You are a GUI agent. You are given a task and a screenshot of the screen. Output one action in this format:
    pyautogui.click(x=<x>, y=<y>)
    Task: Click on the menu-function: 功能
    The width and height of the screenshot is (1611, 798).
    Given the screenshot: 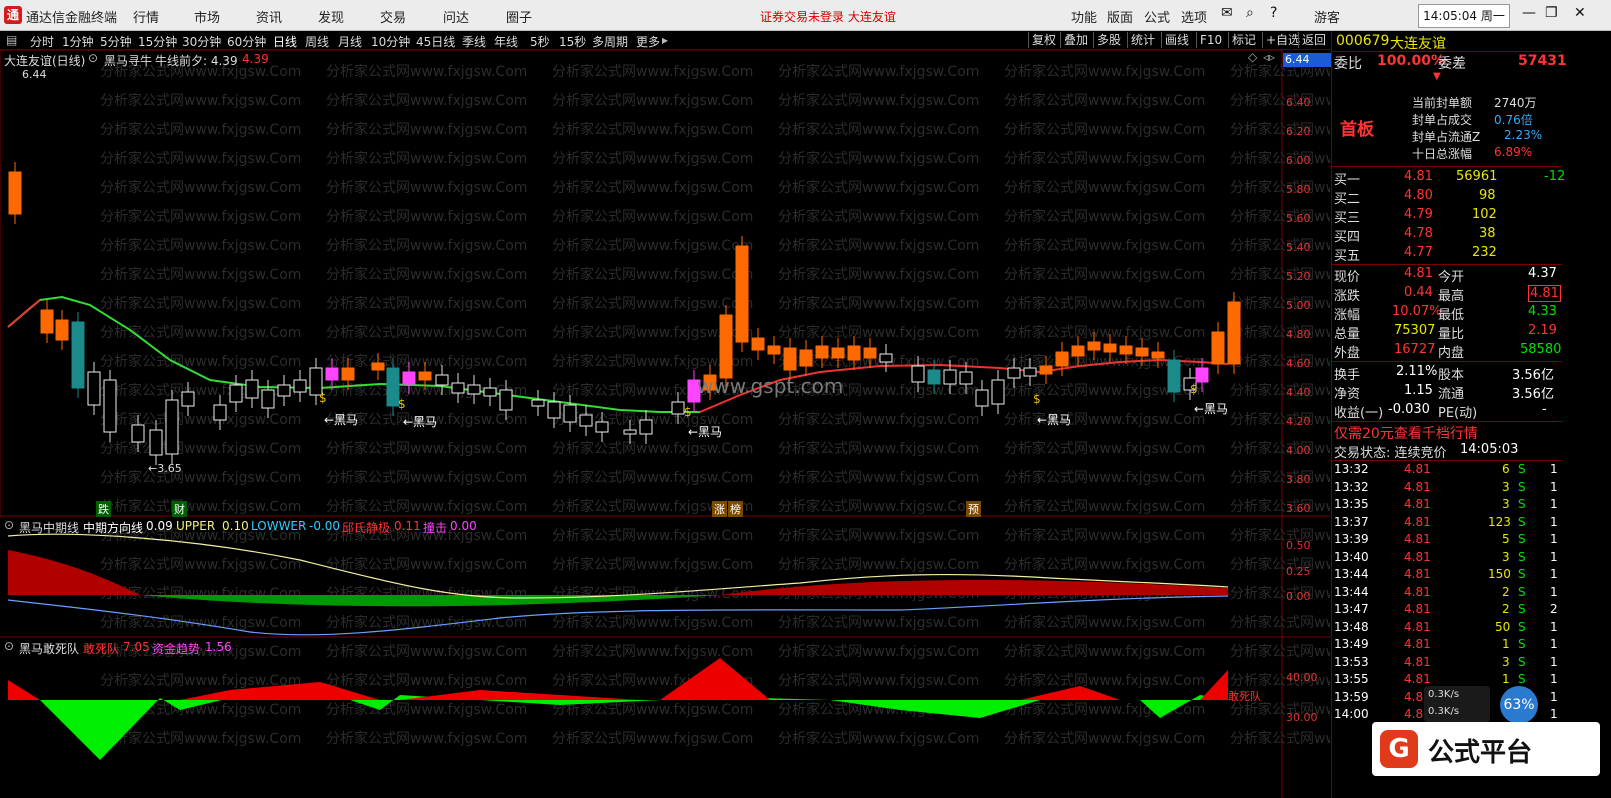 What is the action you would take?
    pyautogui.click(x=1084, y=16)
    